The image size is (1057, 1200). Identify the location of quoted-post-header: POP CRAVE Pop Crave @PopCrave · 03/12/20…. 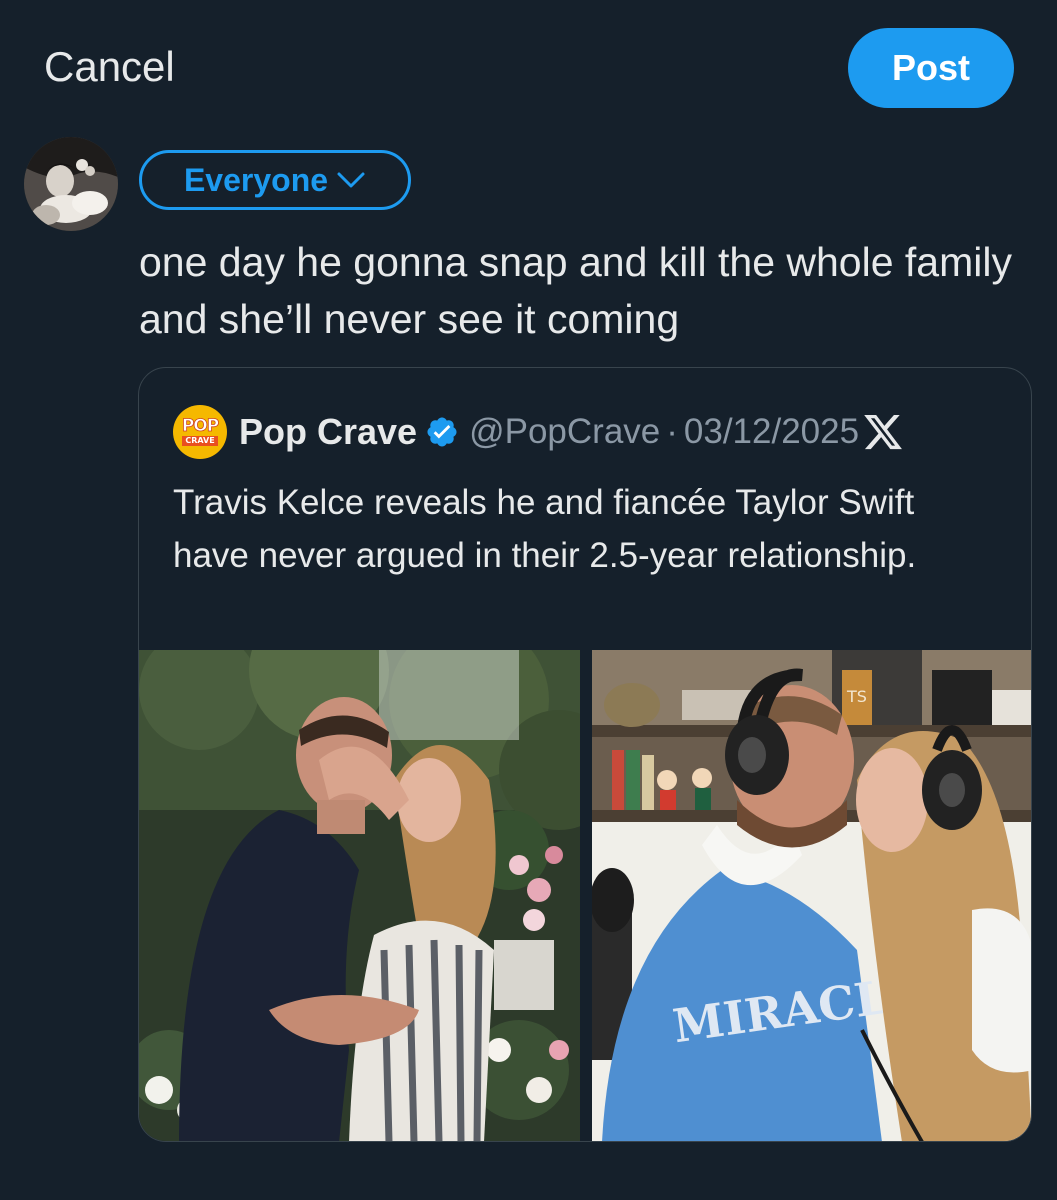
(539, 432).